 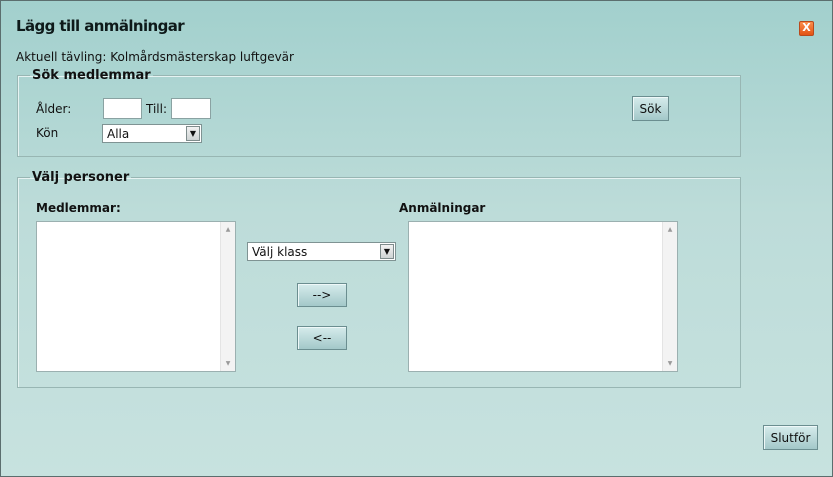 I want to click on age-label: Ålder:, so click(x=54, y=109).